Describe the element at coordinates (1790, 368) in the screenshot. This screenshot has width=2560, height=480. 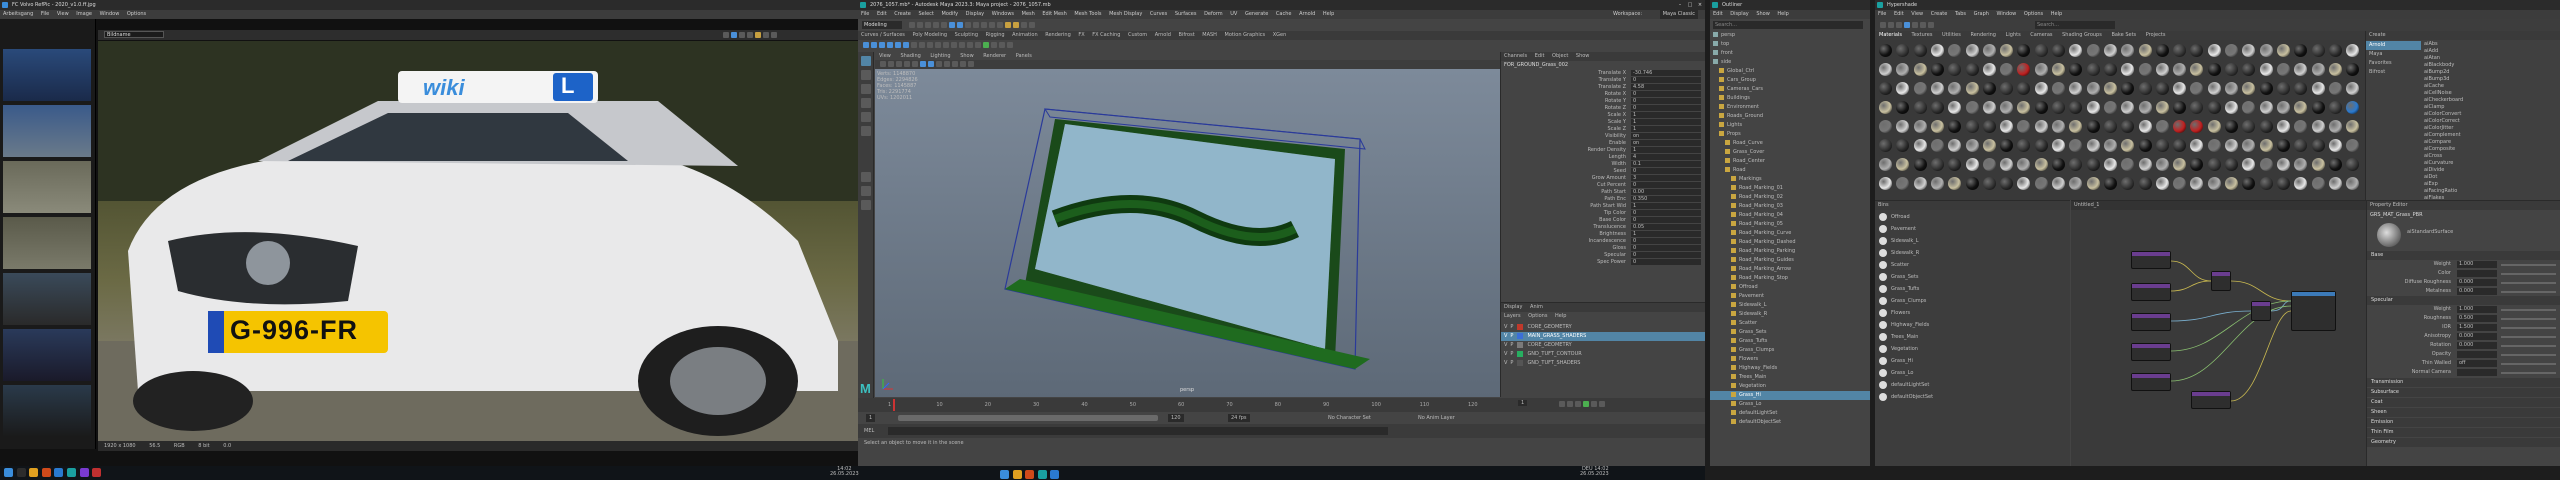
I see `outliner-item: Highway_Fields` at that location.